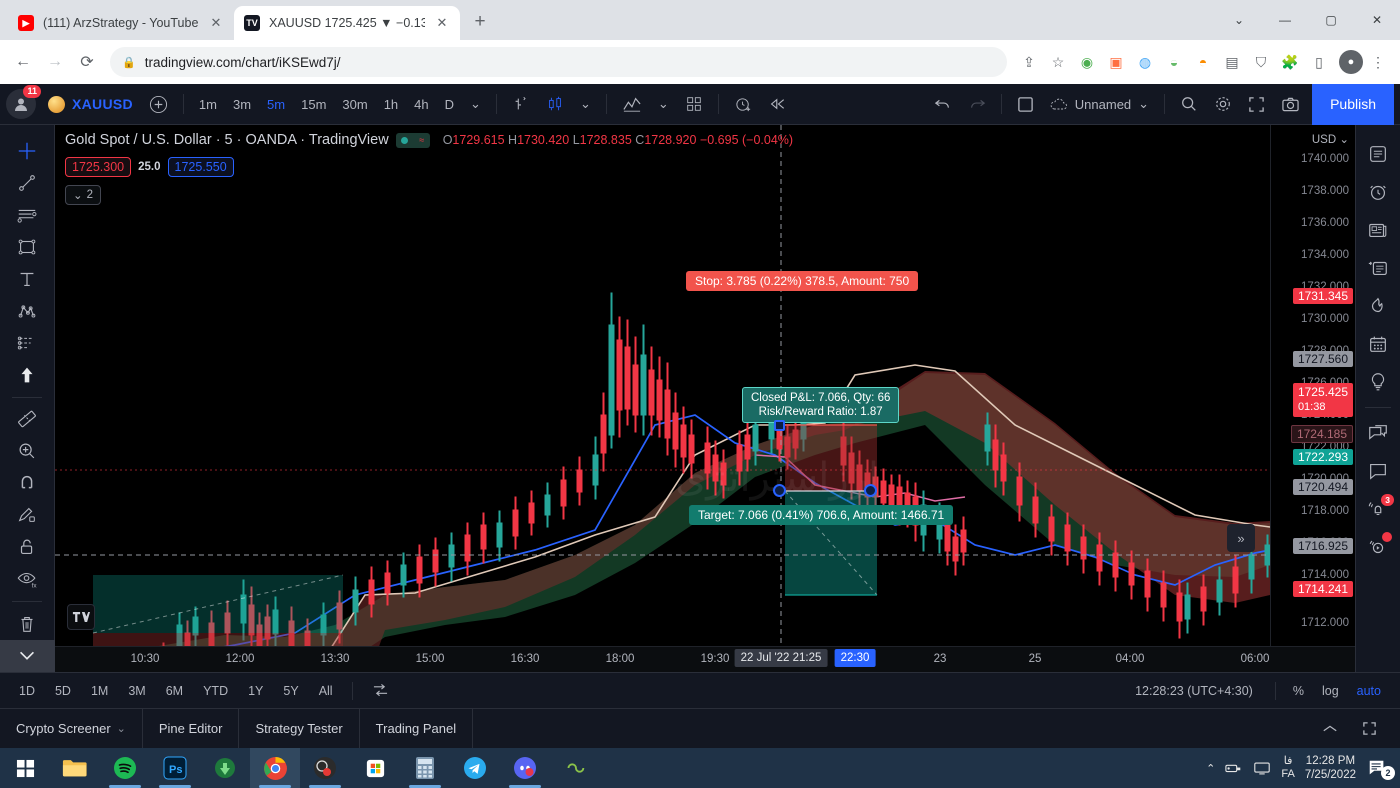 Image resolution: width=1400 pixels, height=788 pixels. What do you see at coordinates (1378, 306) in the screenshot?
I see `hotlist-flame-icon` at bounding box center [1378, 306].